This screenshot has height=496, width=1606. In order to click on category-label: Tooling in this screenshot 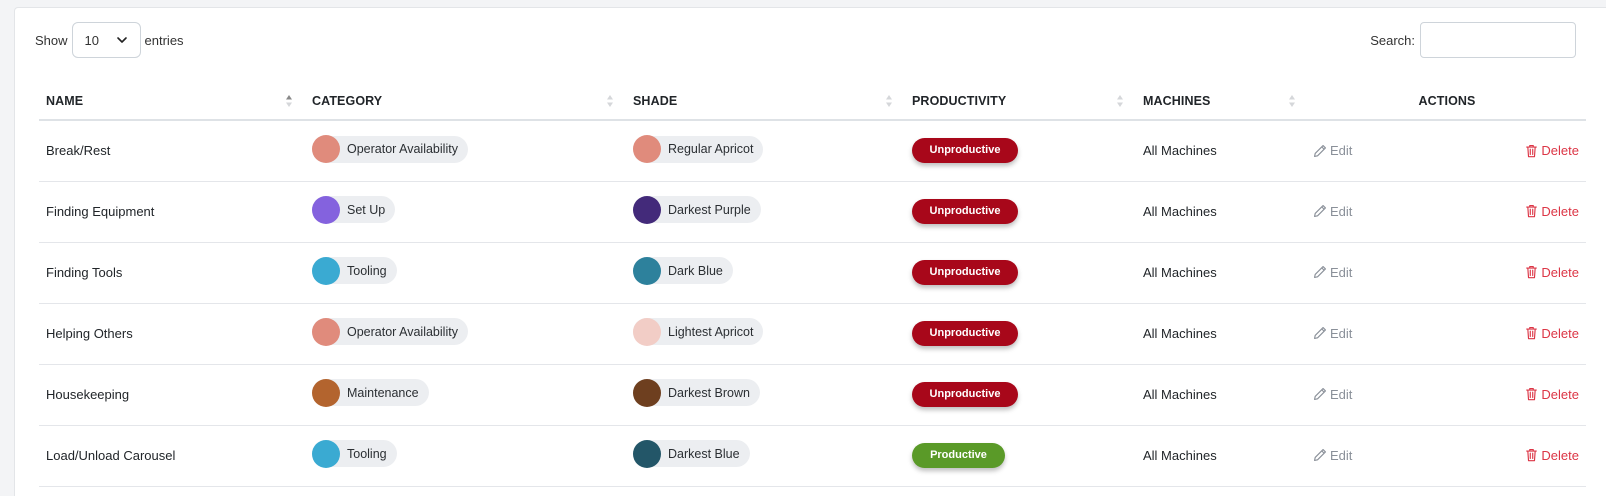, I will do `click(367, 453)`.